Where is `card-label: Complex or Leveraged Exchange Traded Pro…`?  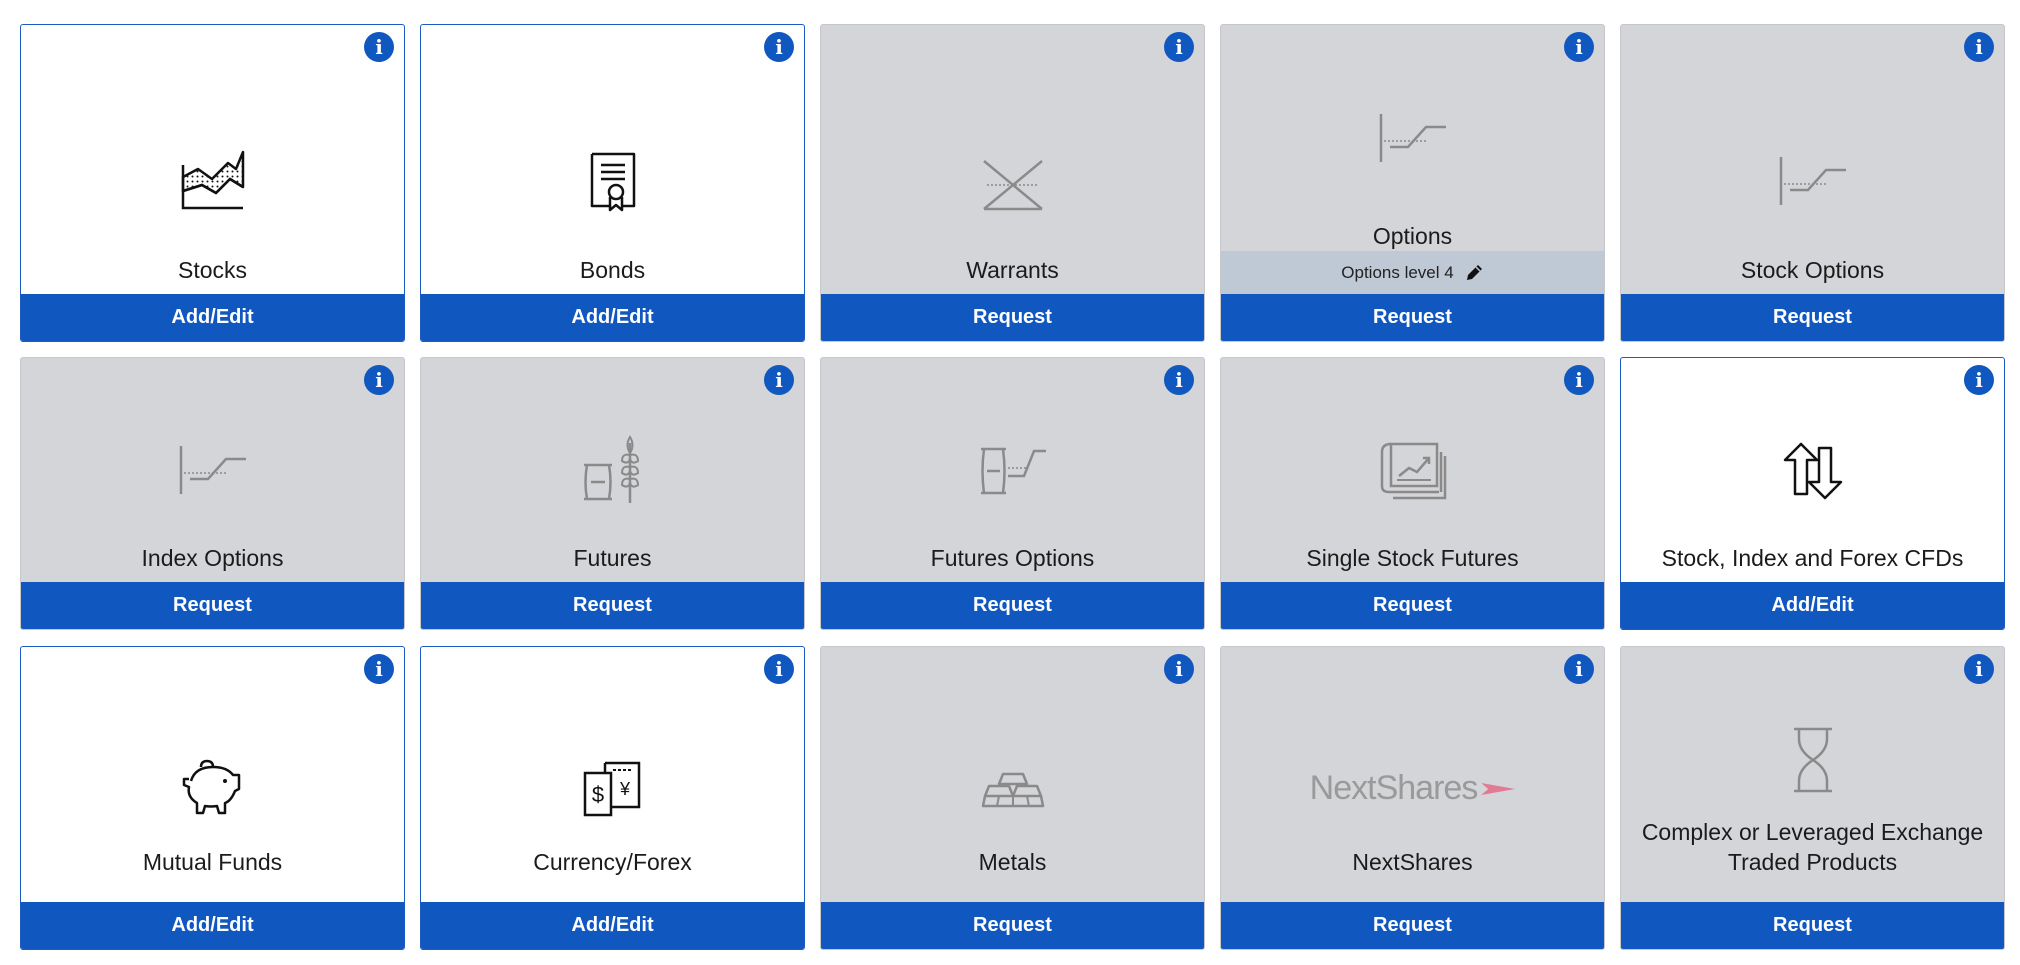 card-label: Complex or Leveraged Exchange Traded Pro… is located at coordinates (1812, 847).